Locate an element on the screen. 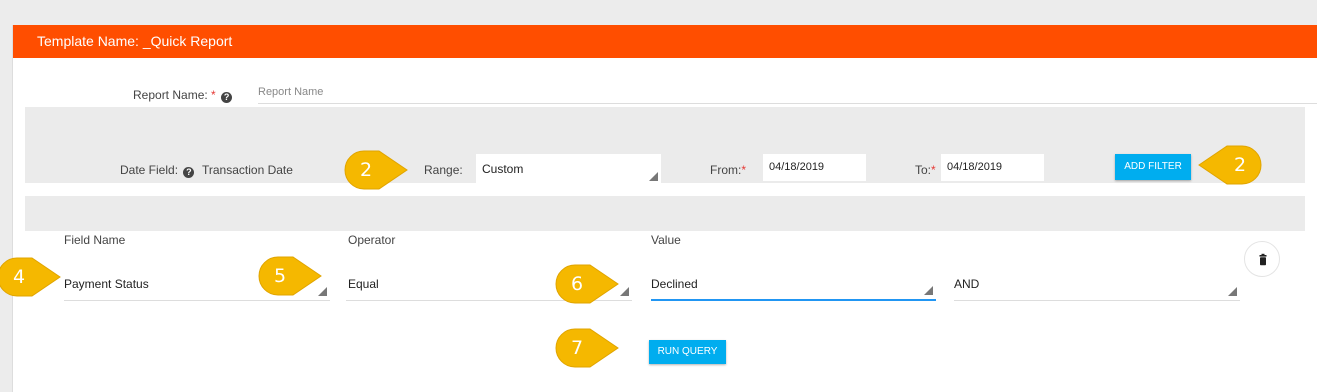 This screenshot has width=1317, height=392. trash-icon is located at coordinates (1263, 259).